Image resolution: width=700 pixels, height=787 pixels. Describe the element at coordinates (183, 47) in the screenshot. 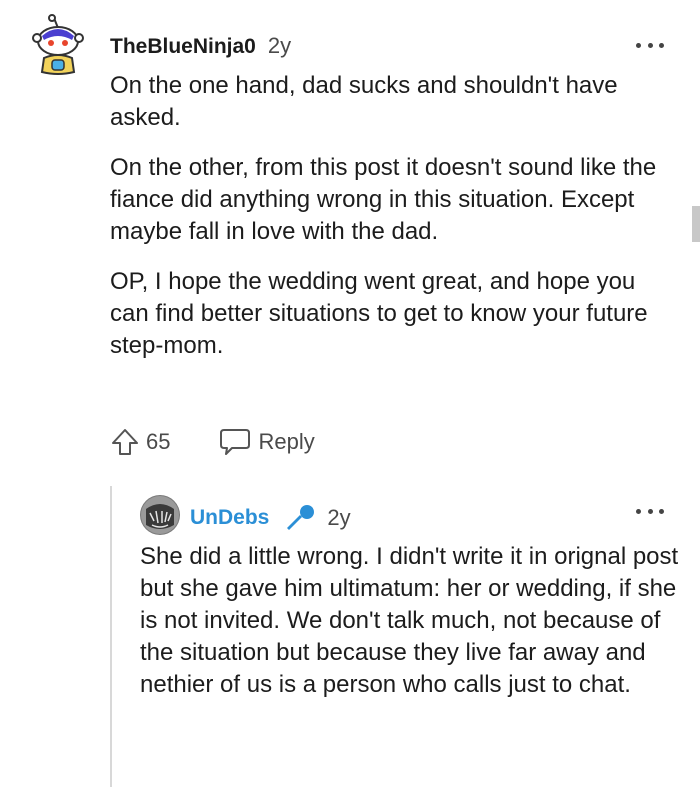

I see `username: TheBlueNinja0` at that location.